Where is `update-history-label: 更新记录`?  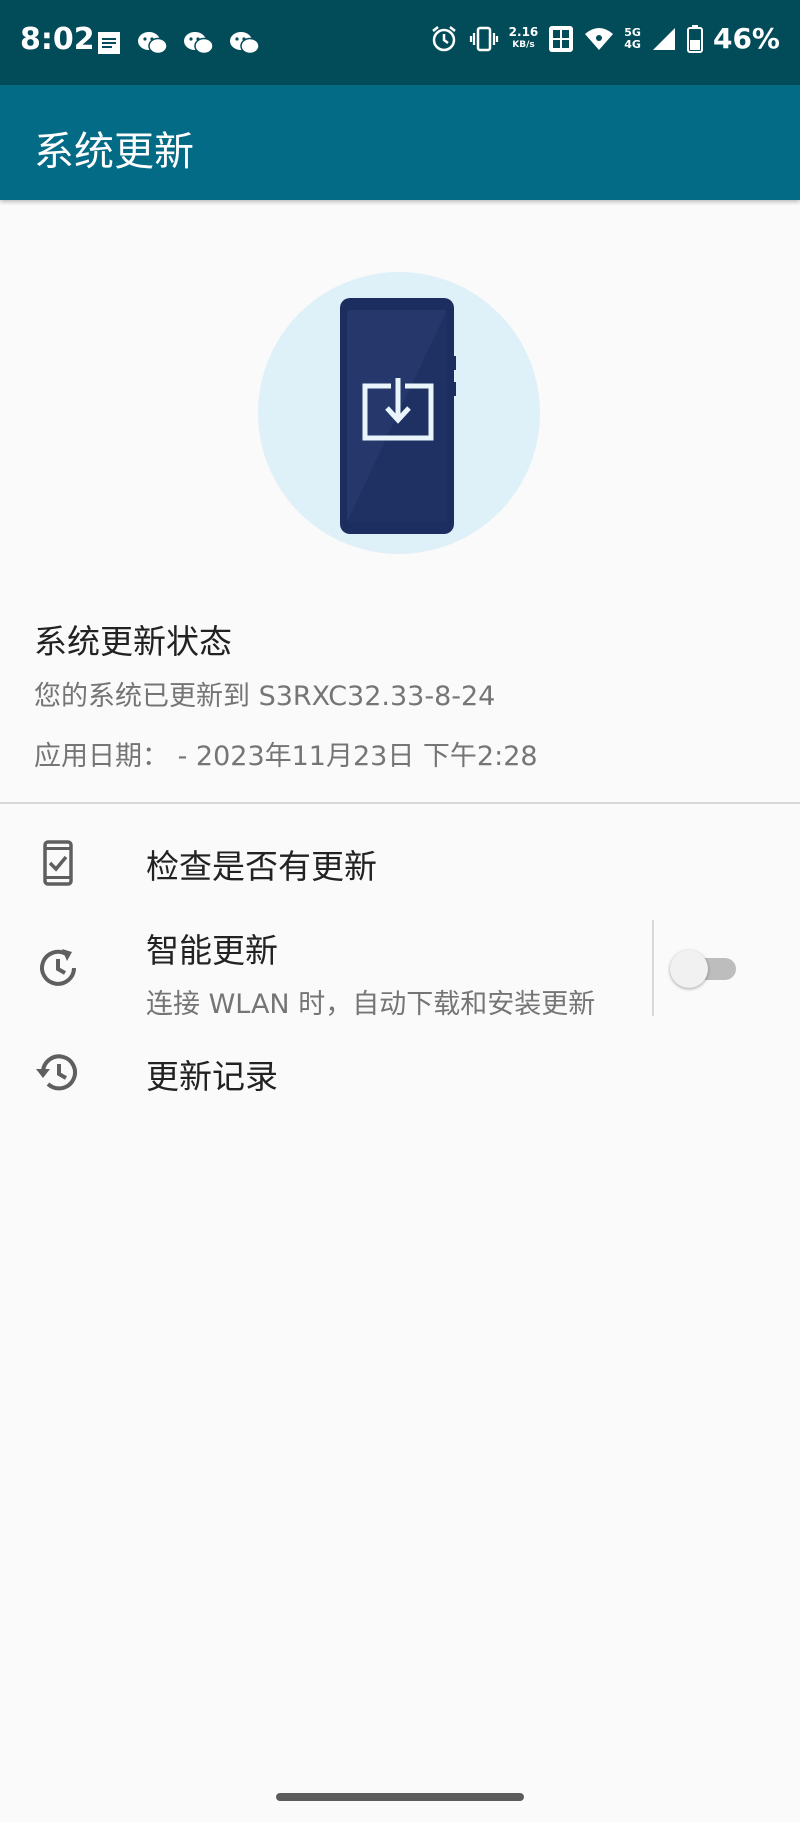
update-history-label: 更新记录 is located at coordinates (212, 1076).